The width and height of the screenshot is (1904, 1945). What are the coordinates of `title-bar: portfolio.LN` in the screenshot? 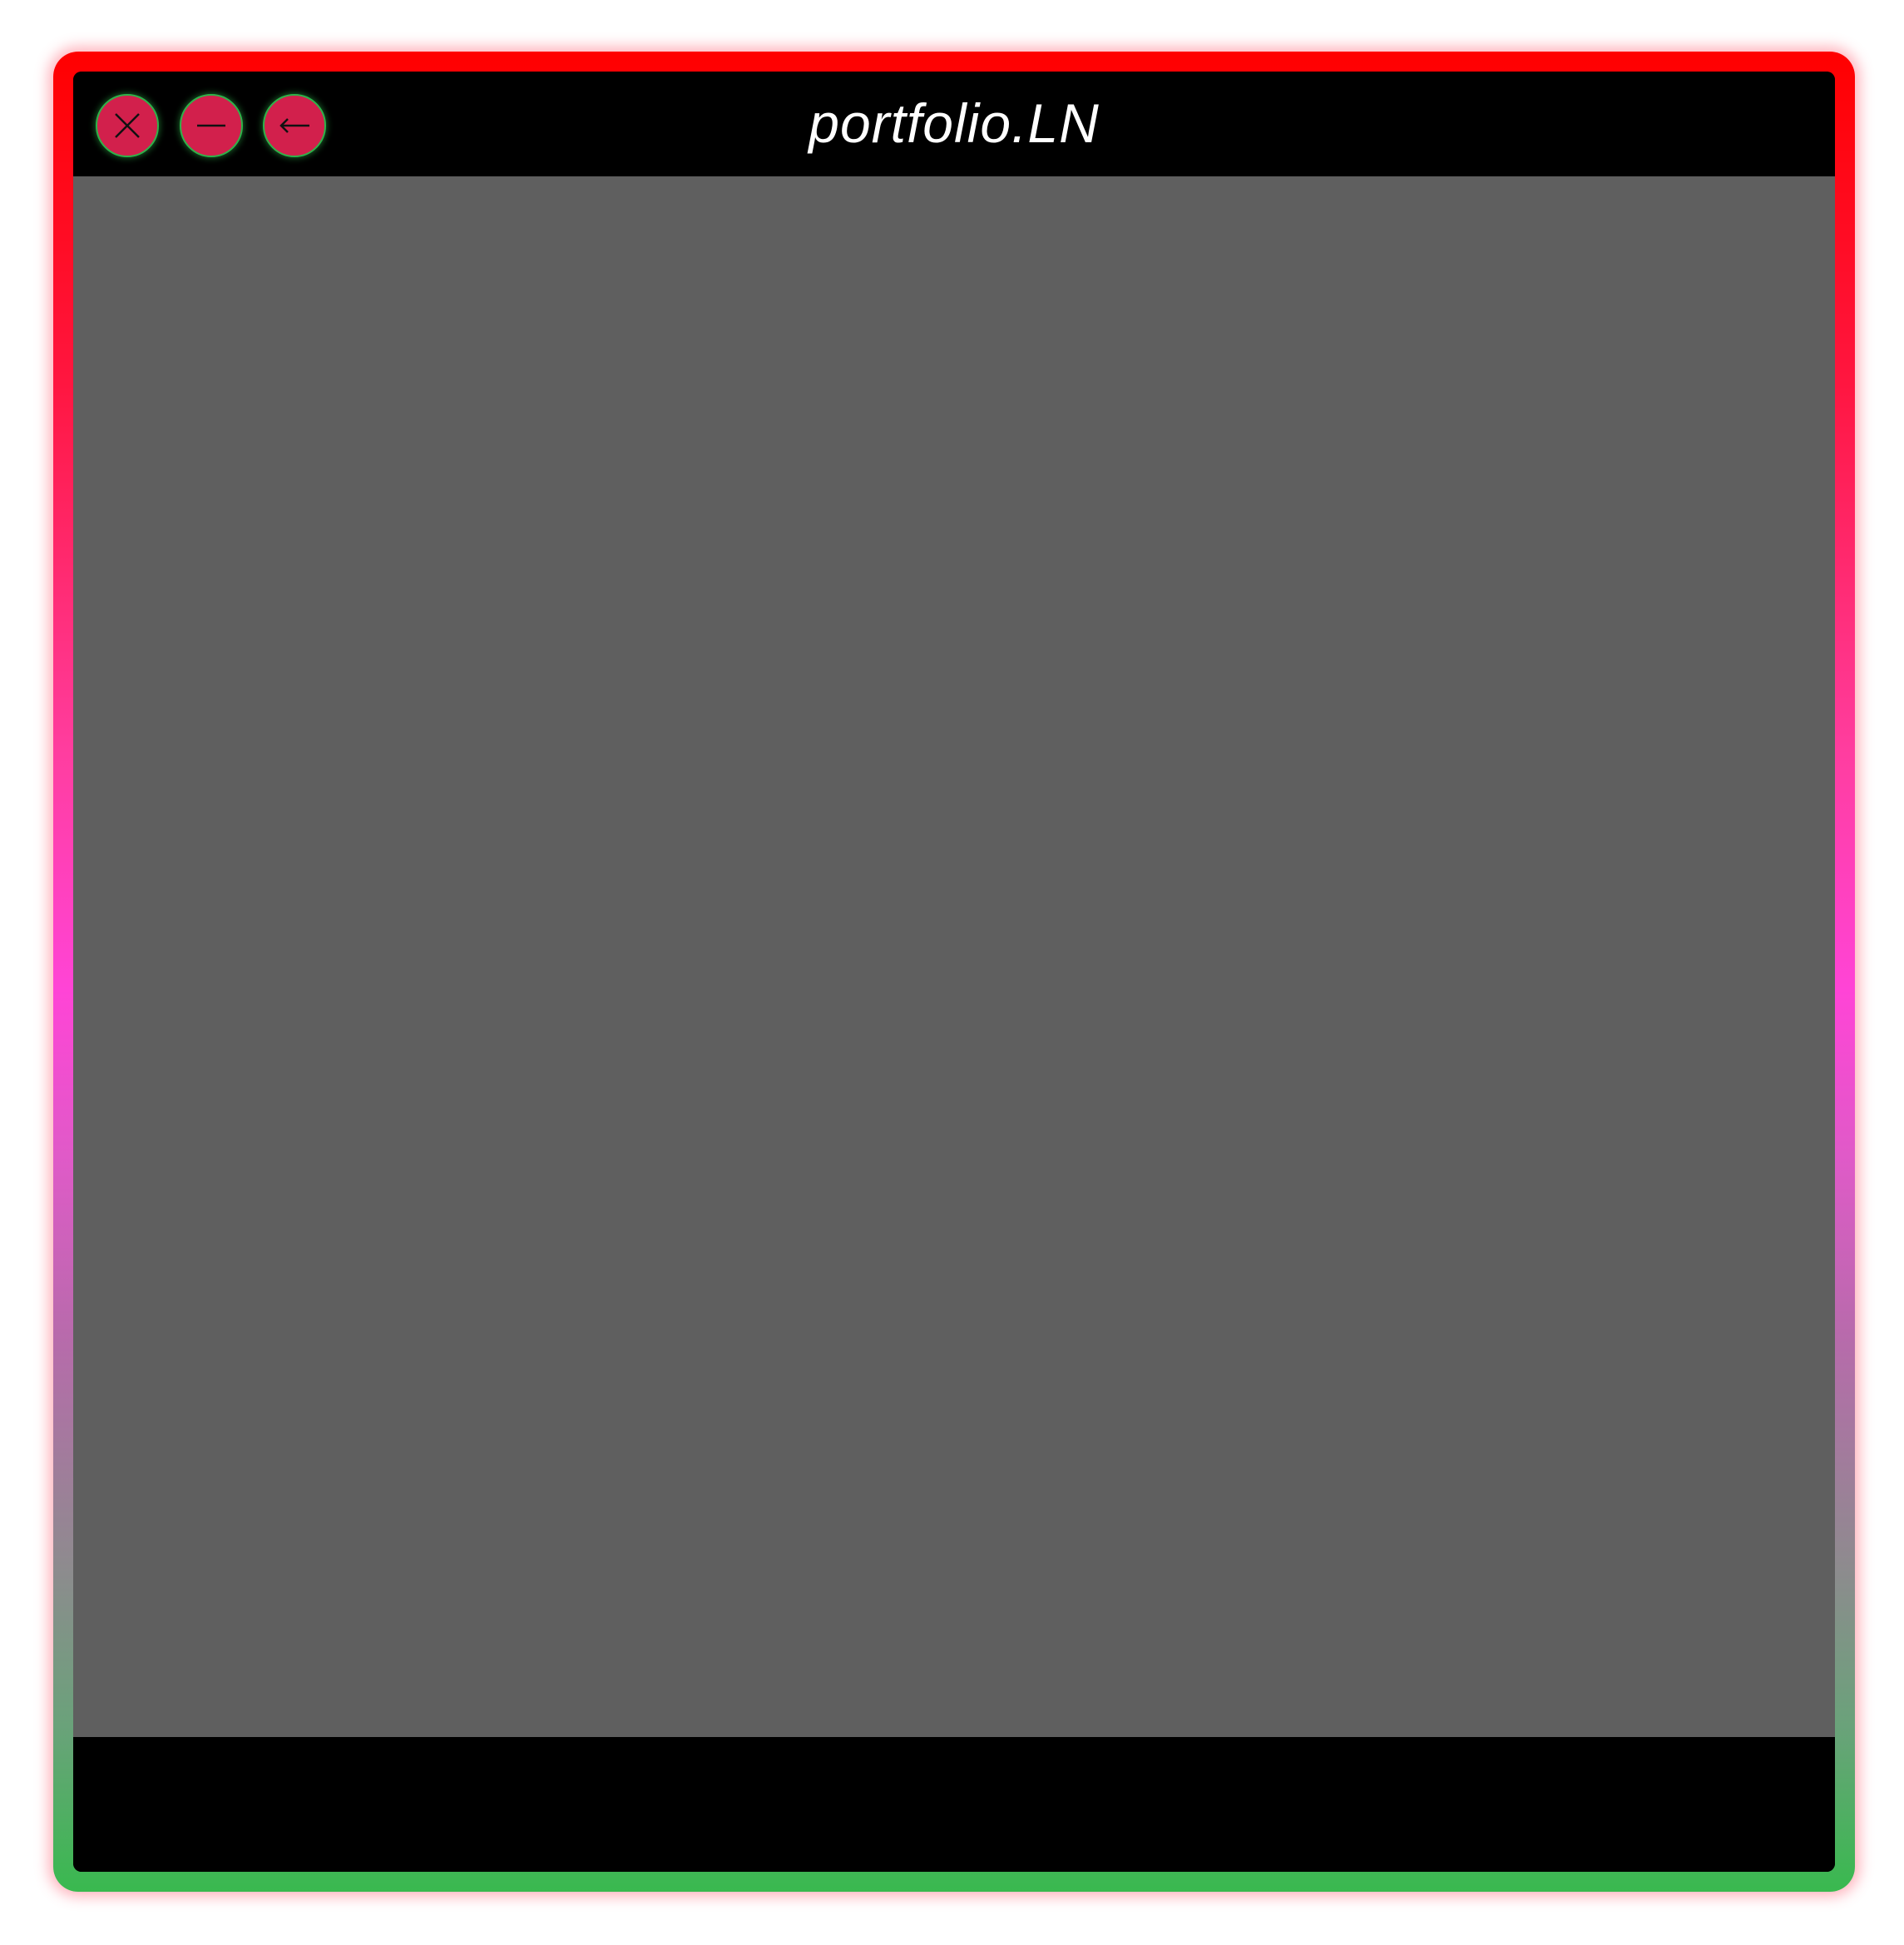 It's located at (954, 124).